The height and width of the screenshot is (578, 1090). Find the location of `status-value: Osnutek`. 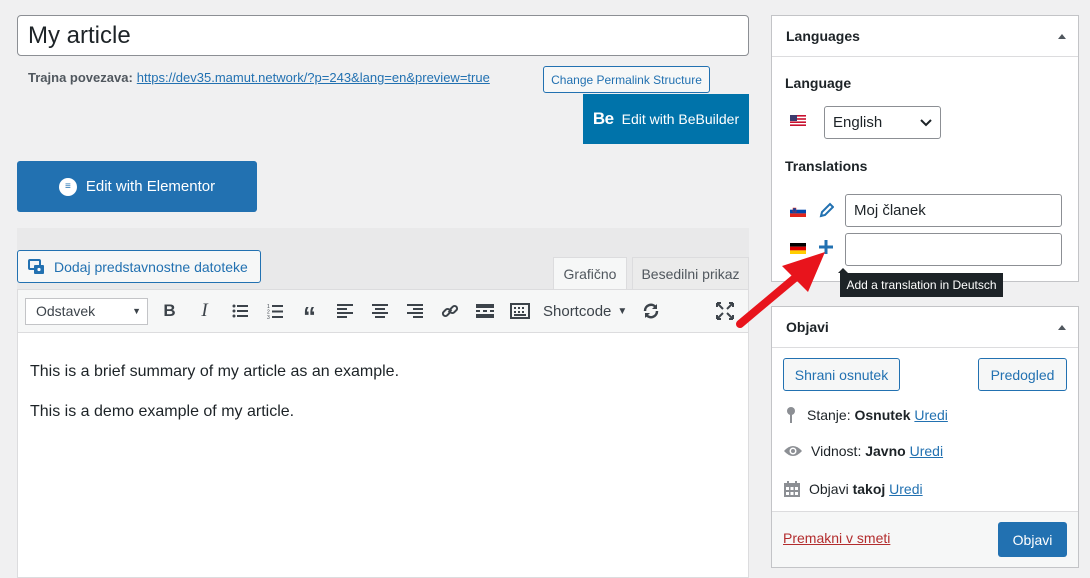

status-value: Osnutek is located at coordinates (882, 415).